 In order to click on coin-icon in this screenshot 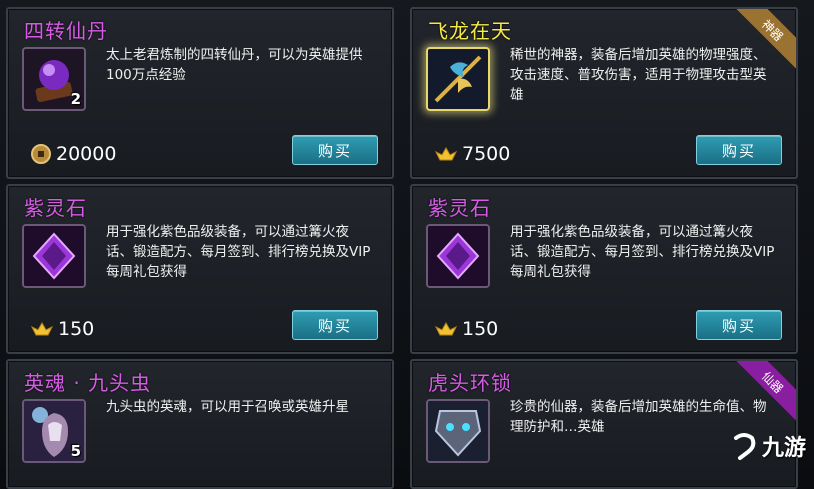, I will do `click(41, 154)`.